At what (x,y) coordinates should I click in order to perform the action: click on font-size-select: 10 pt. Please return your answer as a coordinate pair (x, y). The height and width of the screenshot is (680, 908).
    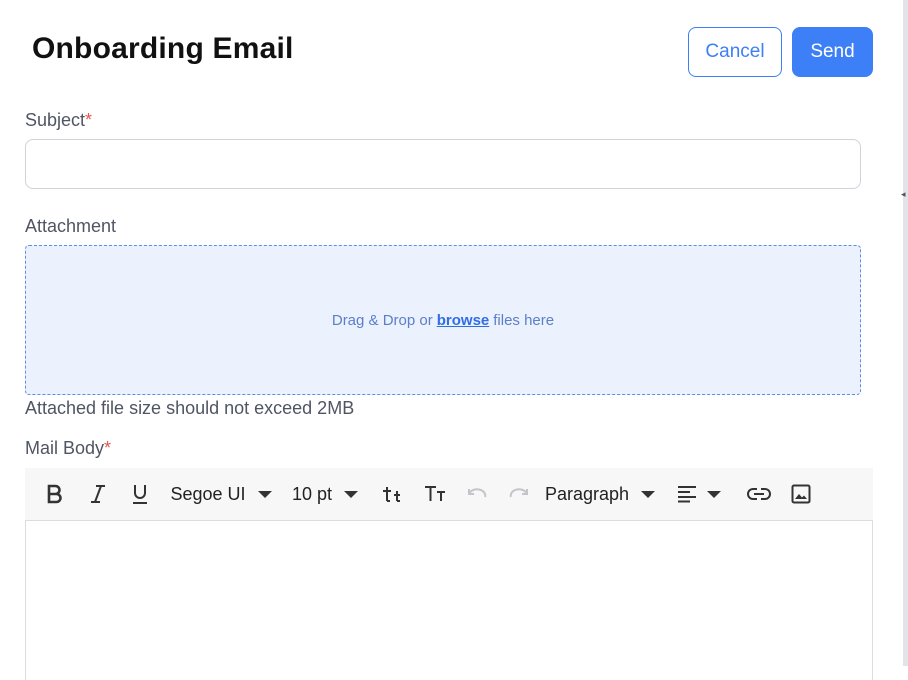
    Looking at the image, I should click on (325, 494).